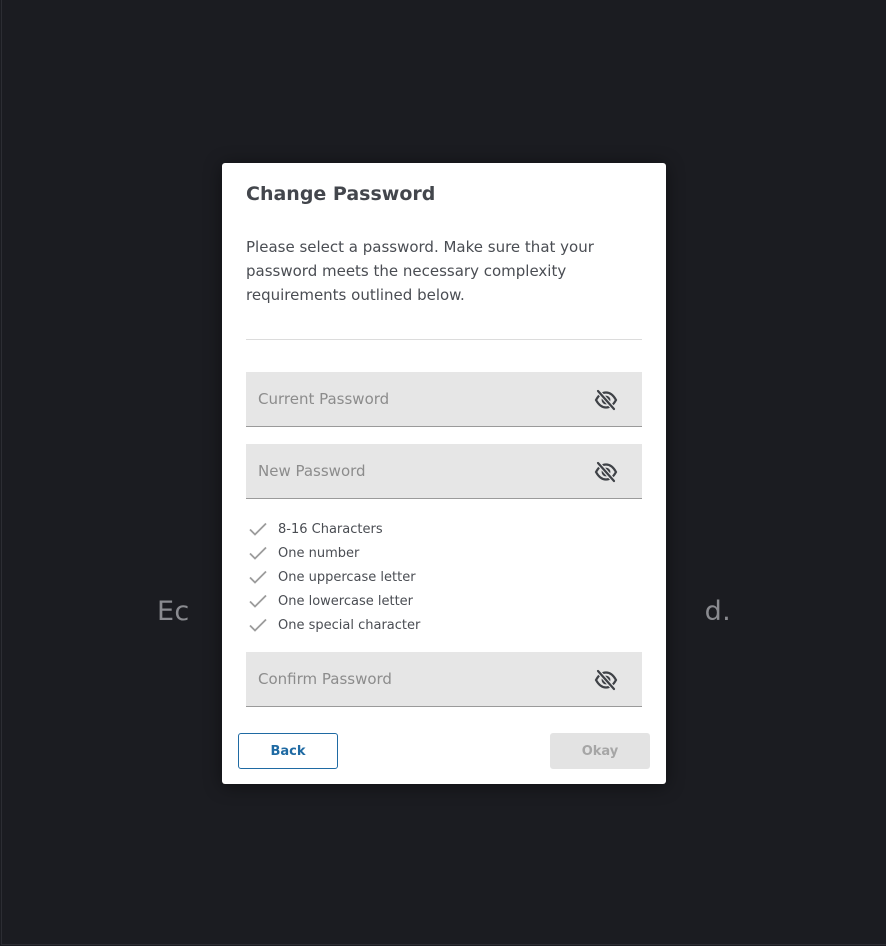 The height and width of the screenshot is (946, 886). What do you see at coordinates (444, 339) in the screenshot?
I see `divider` at bounding box center [444, 339].